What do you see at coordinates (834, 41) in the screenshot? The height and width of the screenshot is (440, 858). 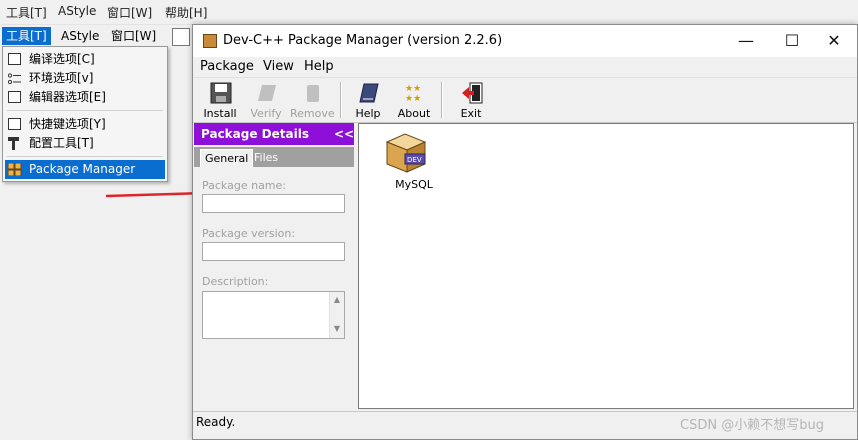 I see `close-button: ✕` at bounding box center [834, 41].